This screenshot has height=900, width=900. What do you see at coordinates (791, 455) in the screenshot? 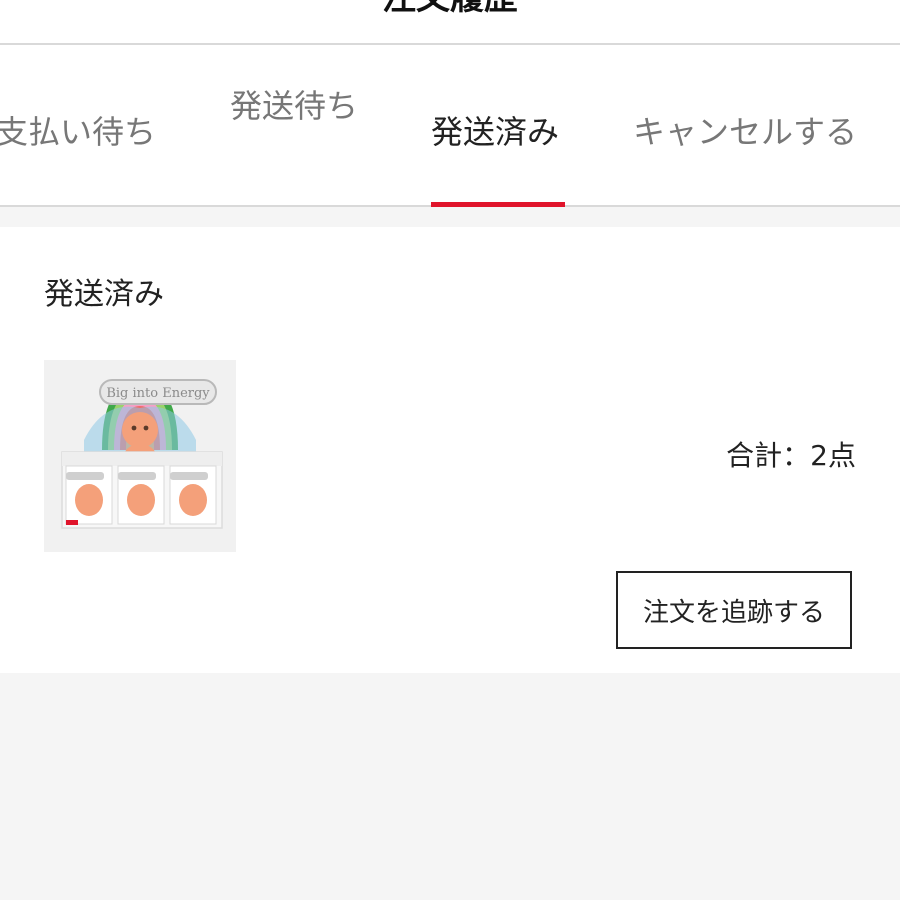
I see `order-total: 合計：2点` at bounding box center [791, 455].